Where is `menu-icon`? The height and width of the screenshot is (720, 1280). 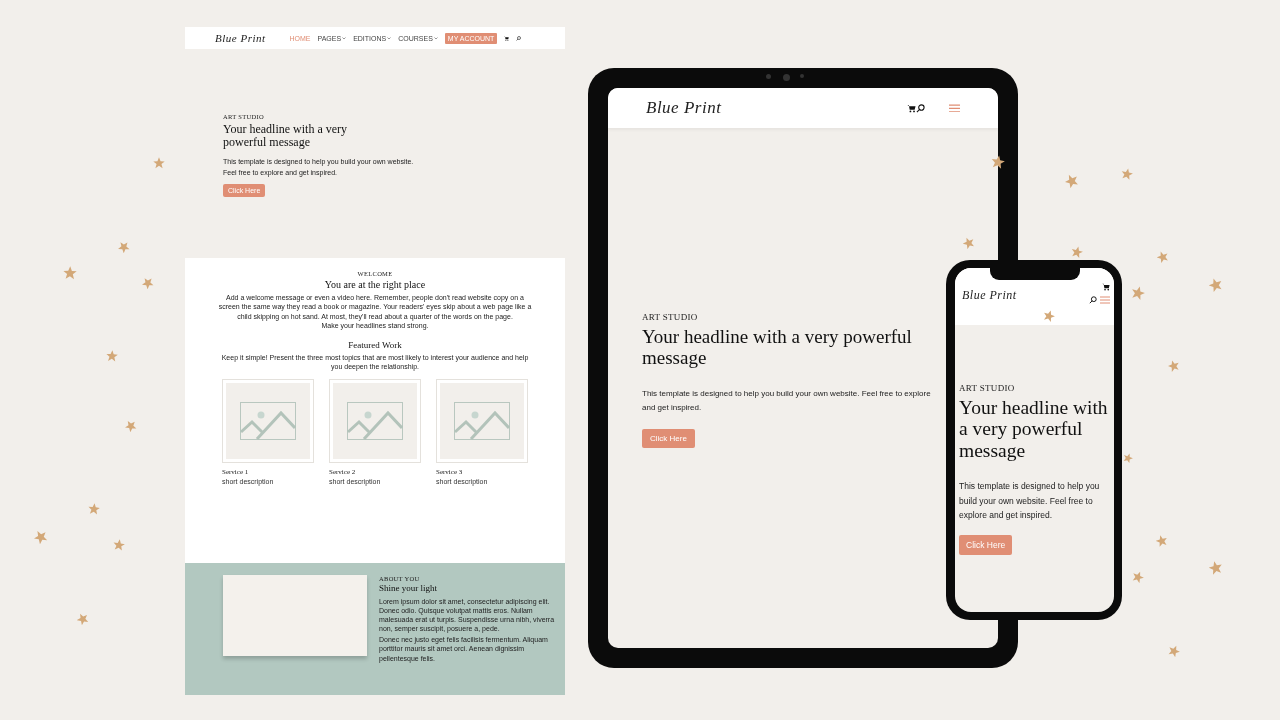
menu-icon is located at coordinates (954, 108).